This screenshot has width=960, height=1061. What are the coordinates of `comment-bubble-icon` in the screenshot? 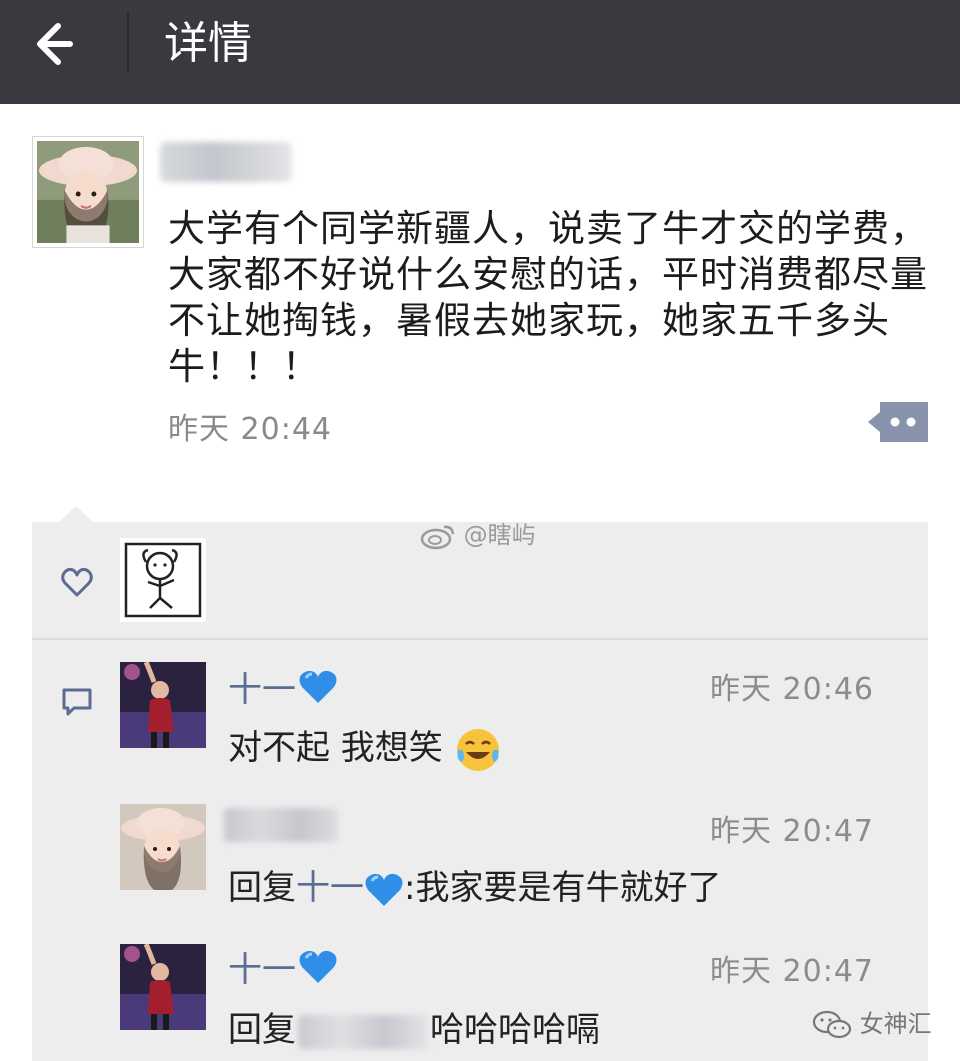 It's located at (77, 702).